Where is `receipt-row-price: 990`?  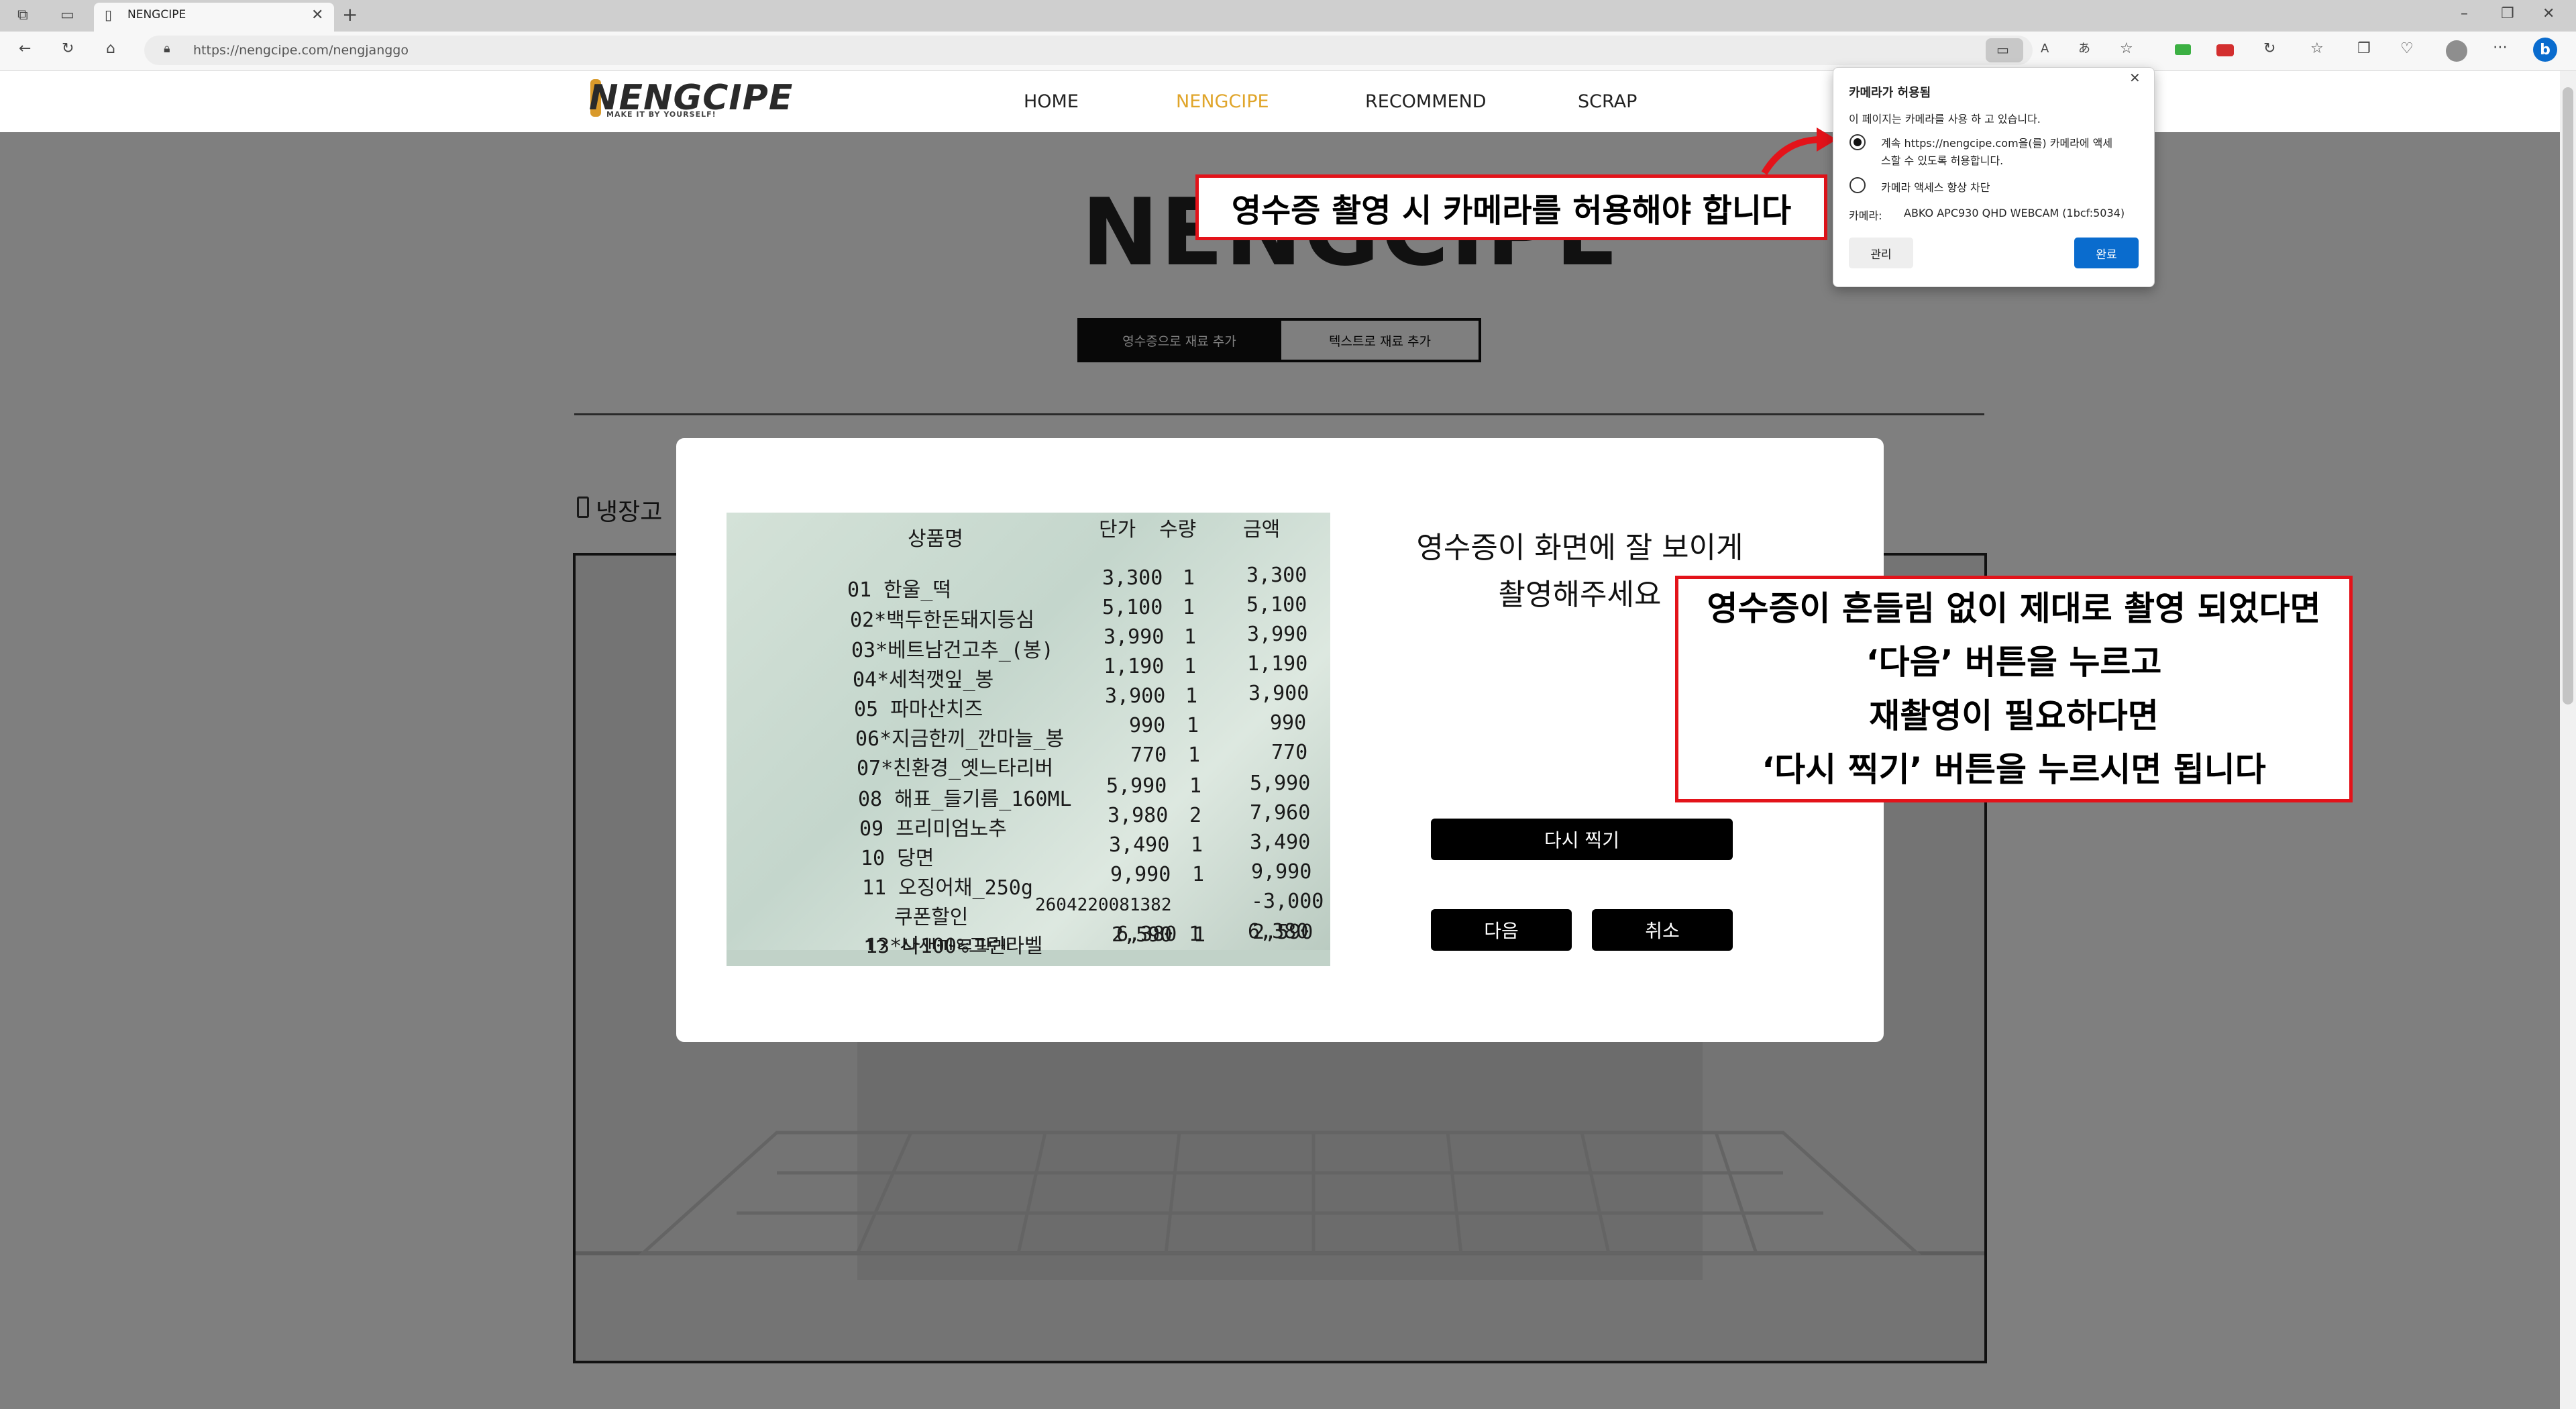 receipt-row-price: 990 is located at coordinates (1147, 725).